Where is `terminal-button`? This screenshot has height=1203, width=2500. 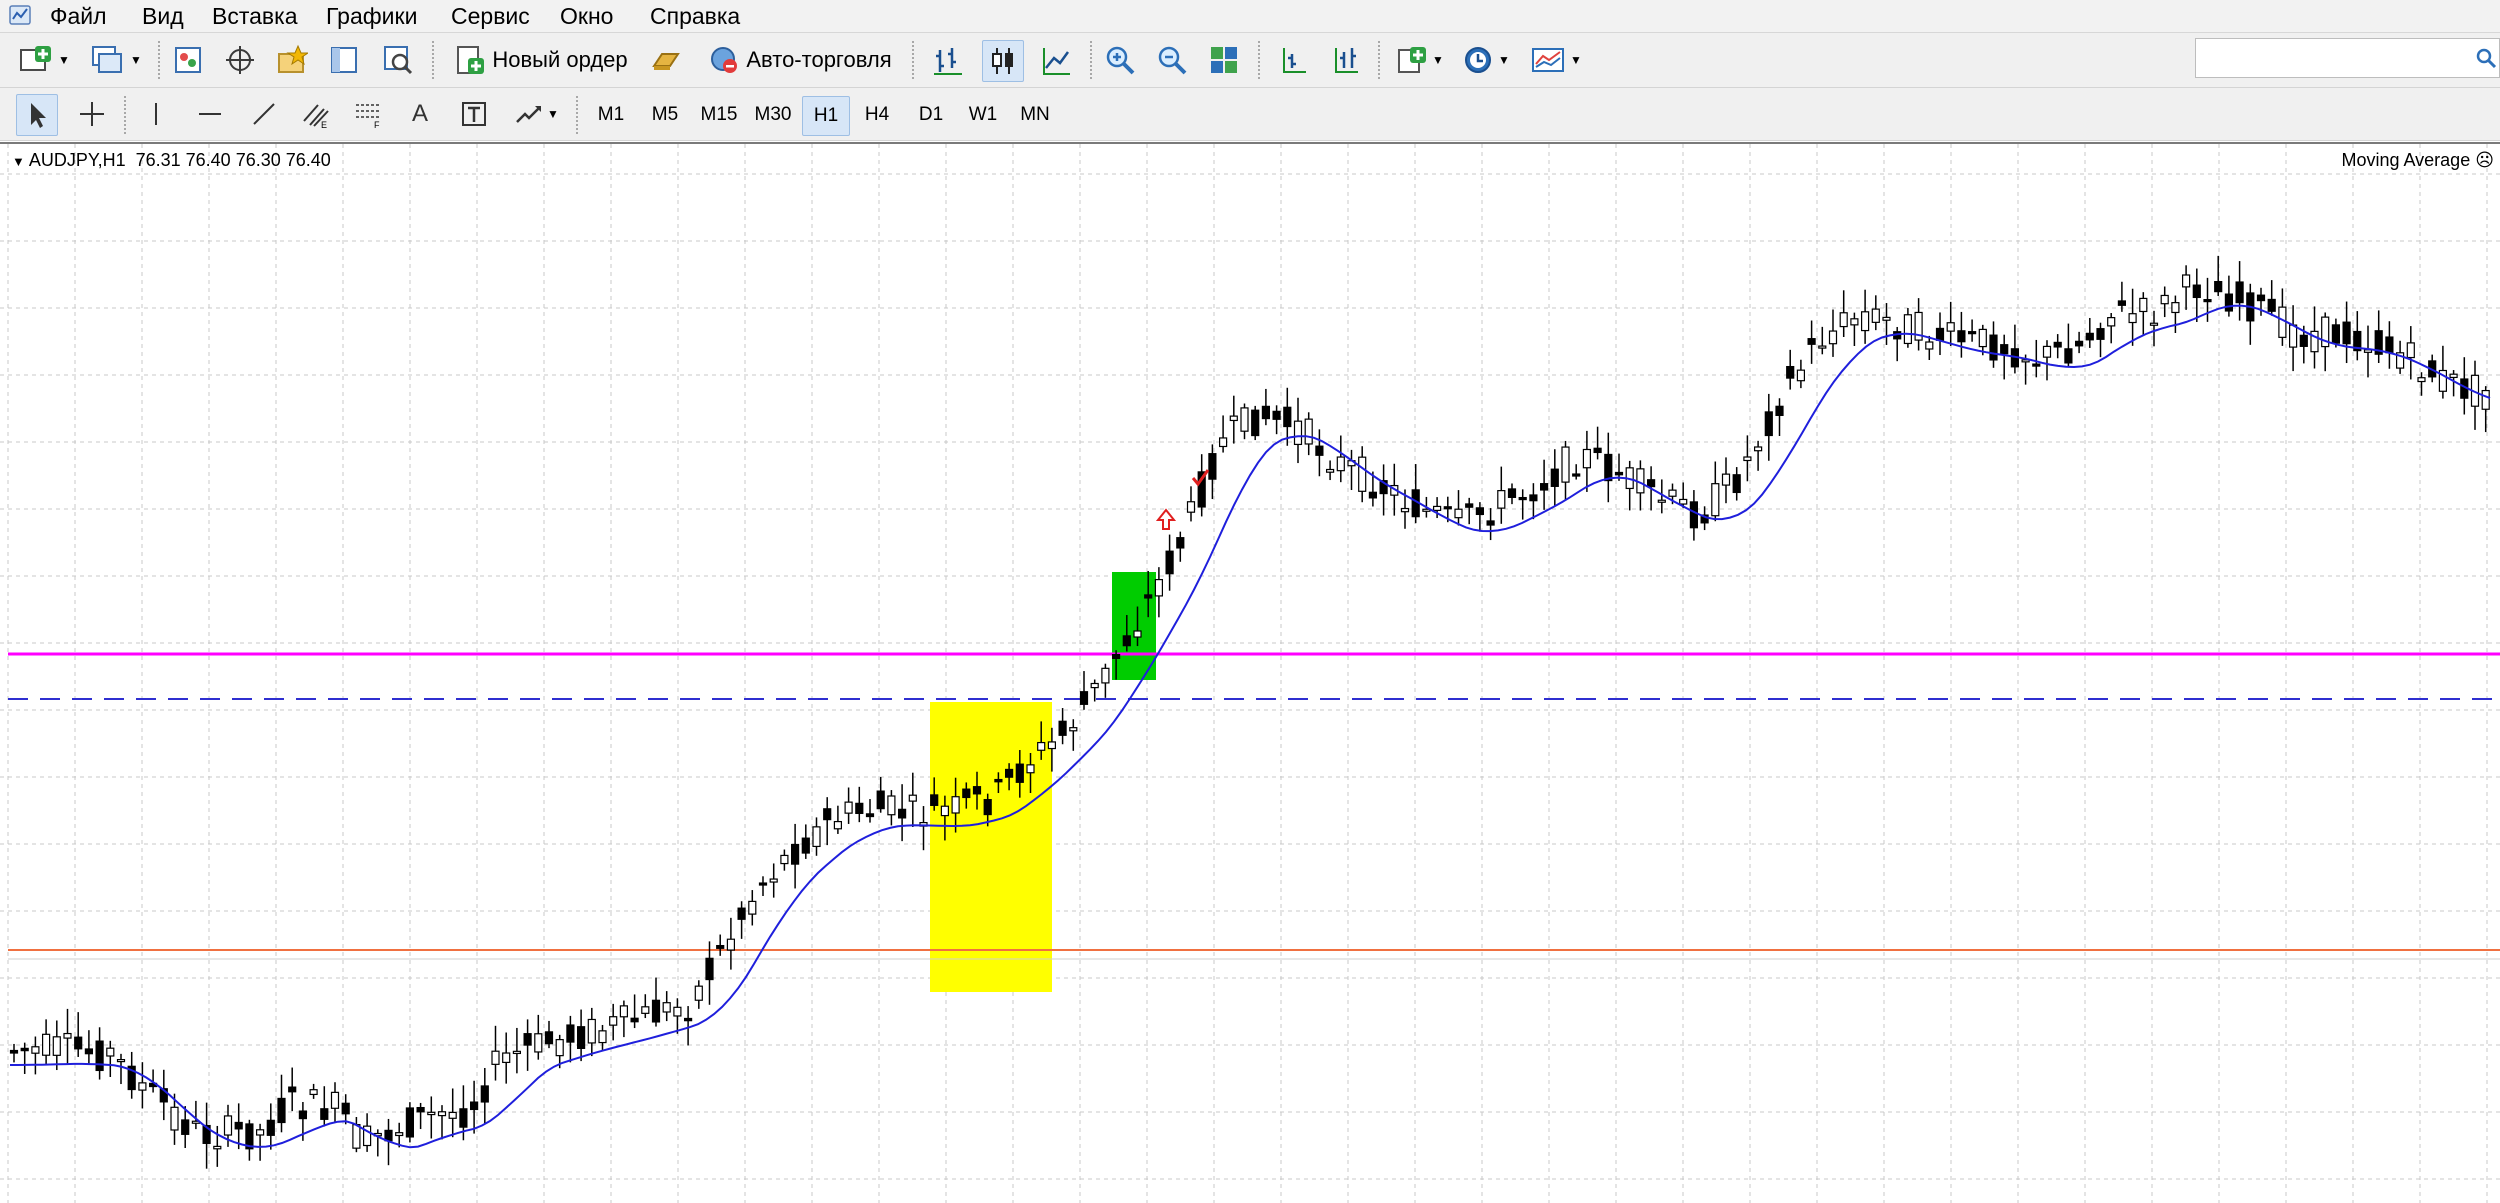 terminal-button is located at coordinates (344, 60).